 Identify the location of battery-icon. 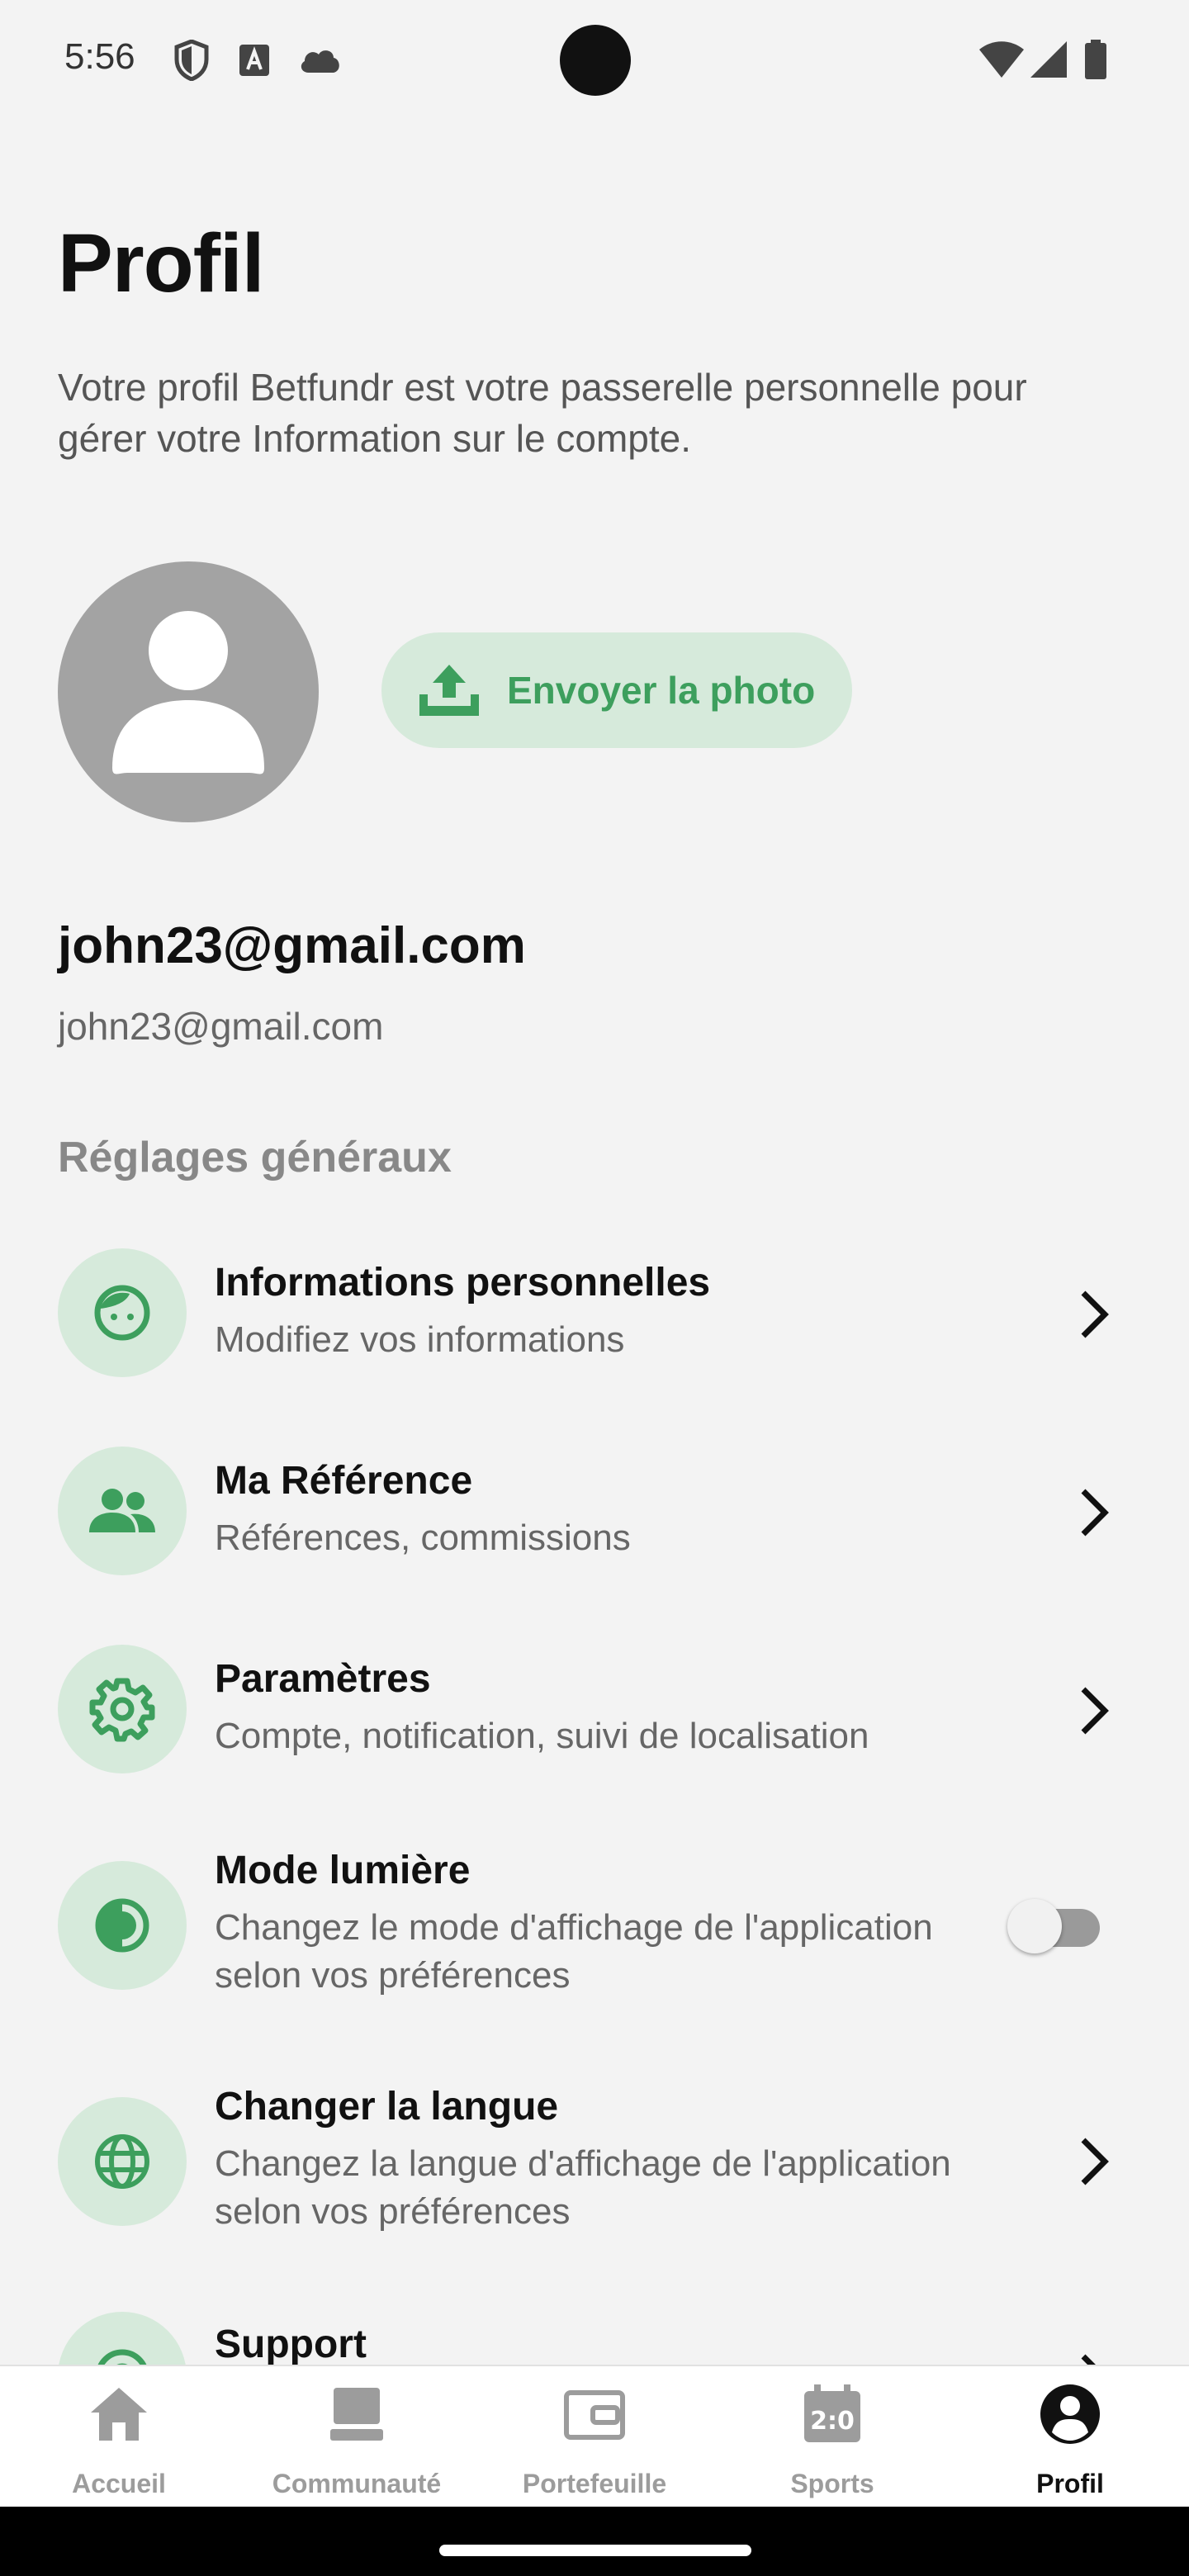
(1095, 59).